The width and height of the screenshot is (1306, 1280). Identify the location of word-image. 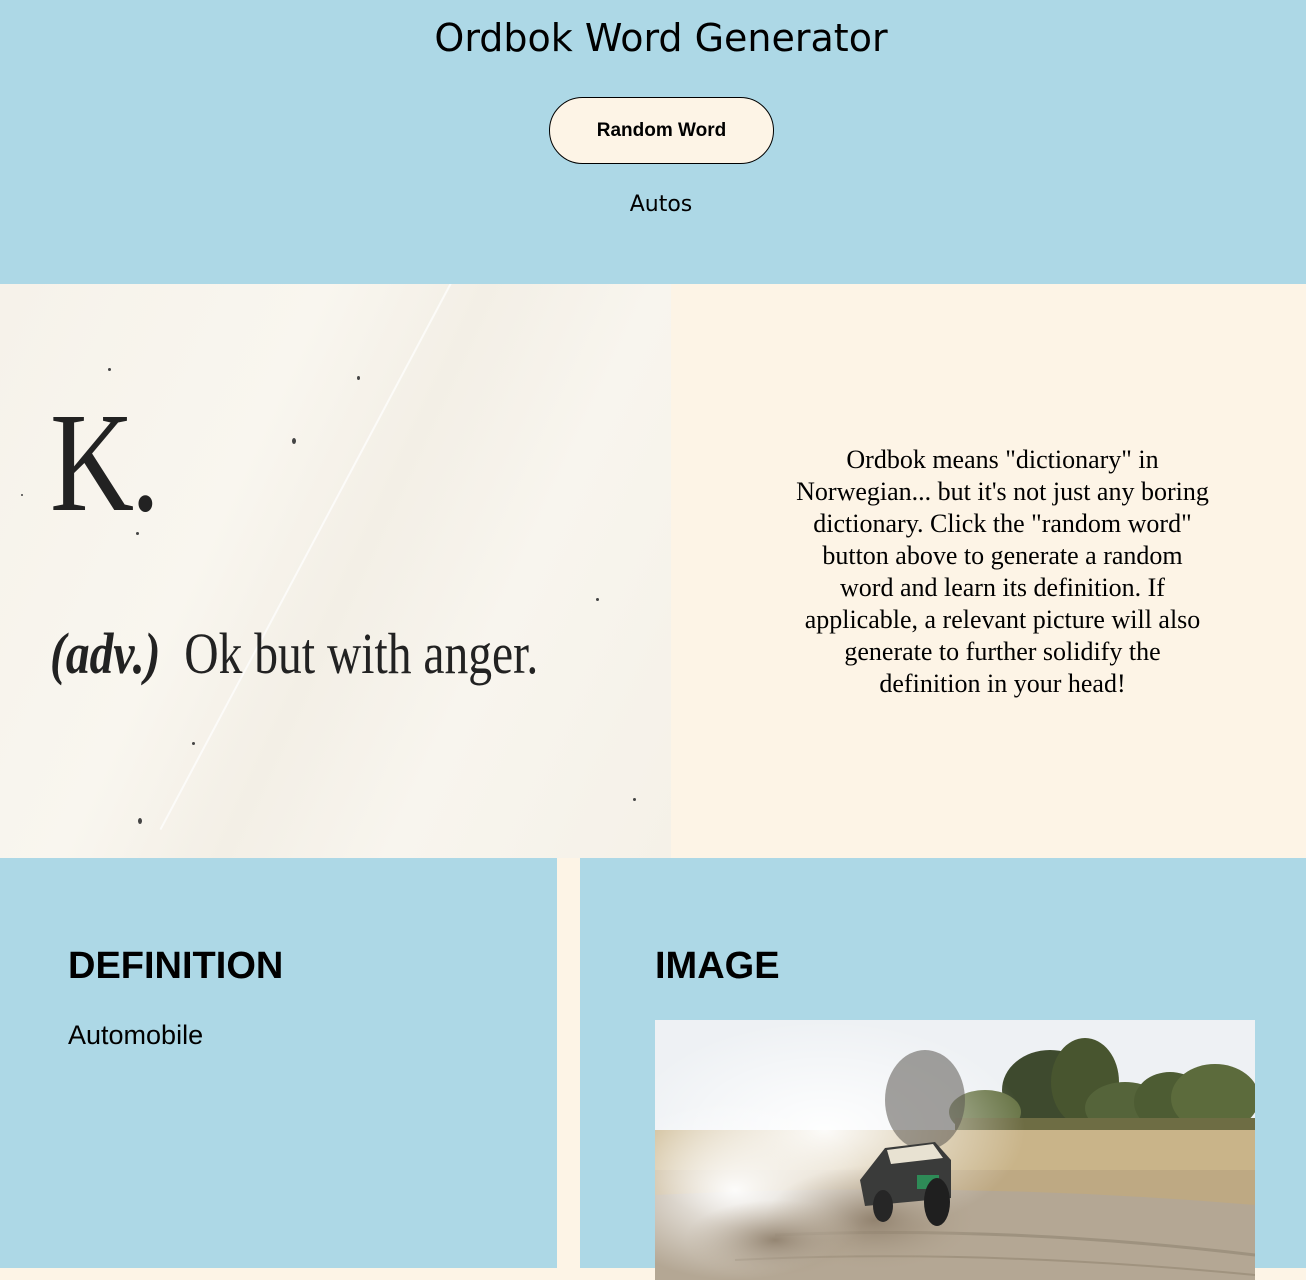
(955, 1150).